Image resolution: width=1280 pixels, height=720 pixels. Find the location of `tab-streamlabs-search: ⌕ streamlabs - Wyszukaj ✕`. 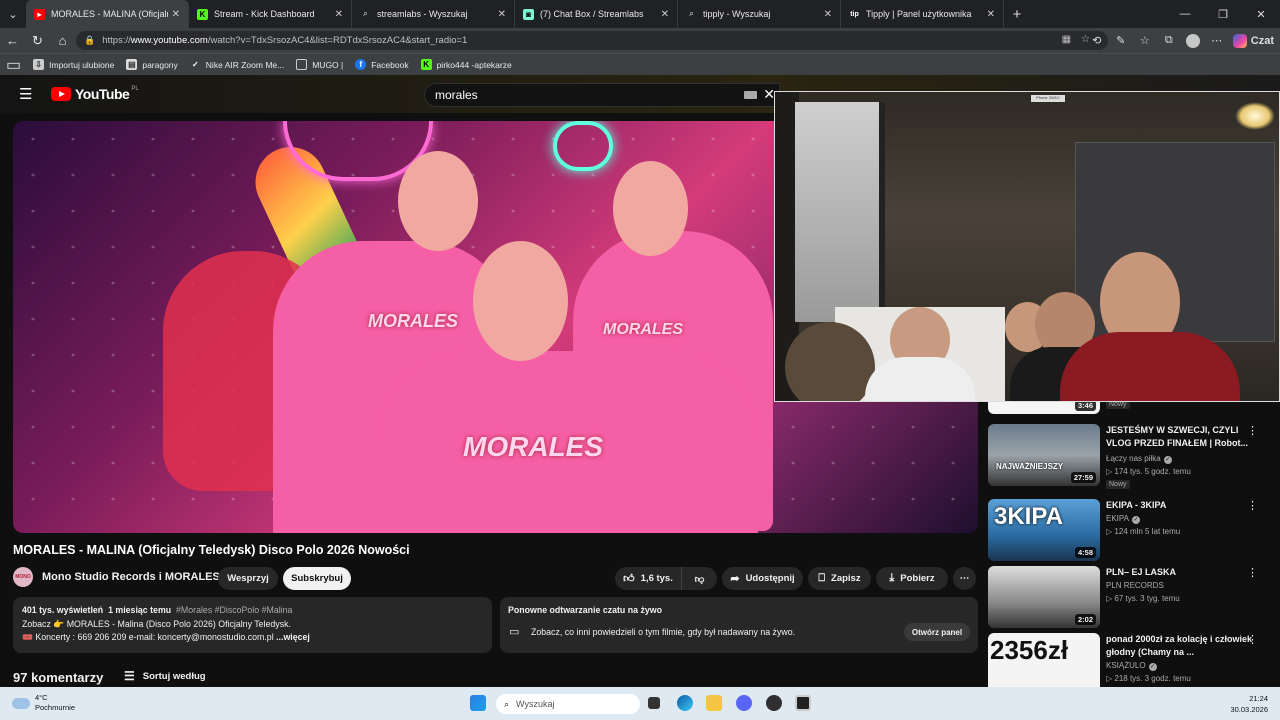

tab-streamlabs-search: ⌕ streamlabs - Wyszukaj ✕ is located at coordinates (433, 14).